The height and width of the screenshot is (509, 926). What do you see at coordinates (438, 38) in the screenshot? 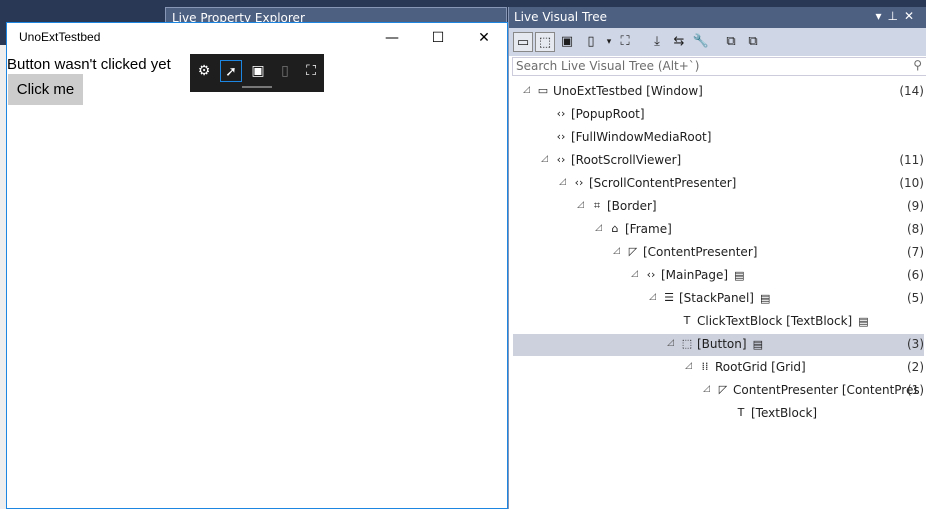
I see `maximize-button: ☐` at bounding box center [438, 38].